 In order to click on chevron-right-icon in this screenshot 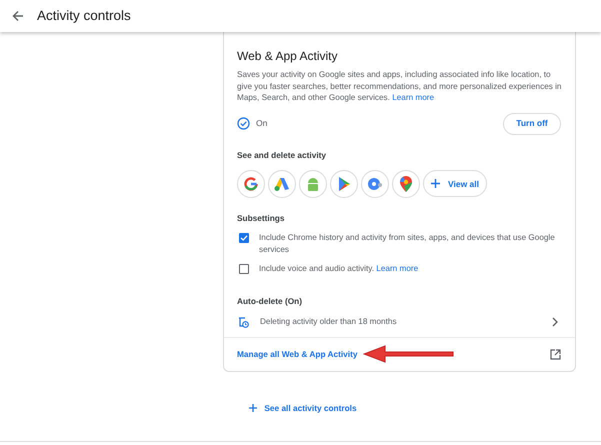, I will do `click(555, 322)`.